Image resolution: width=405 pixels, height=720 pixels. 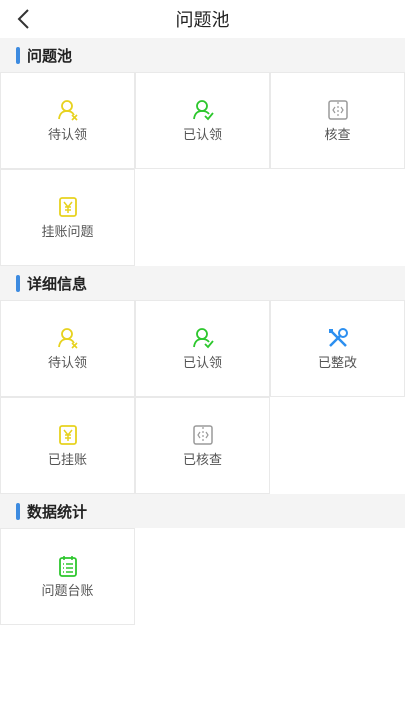 I want to click on grid-item-rectified: 已整改, so click(x=337, y=348).